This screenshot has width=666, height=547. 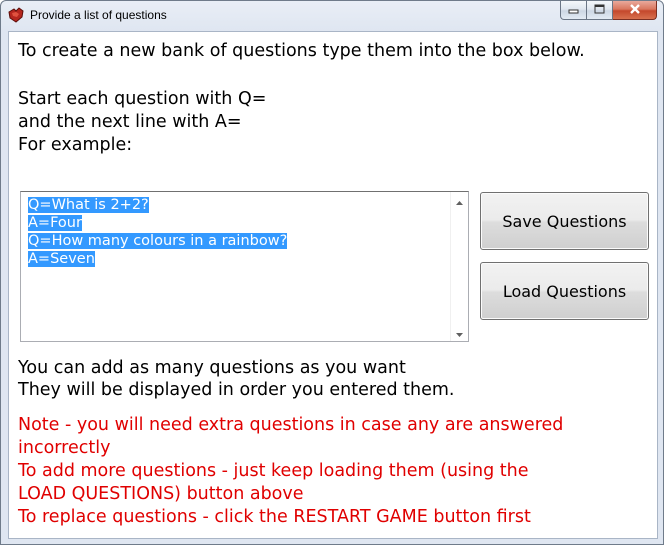 I want to click on minimize-icon, so click(x=573, y=10).